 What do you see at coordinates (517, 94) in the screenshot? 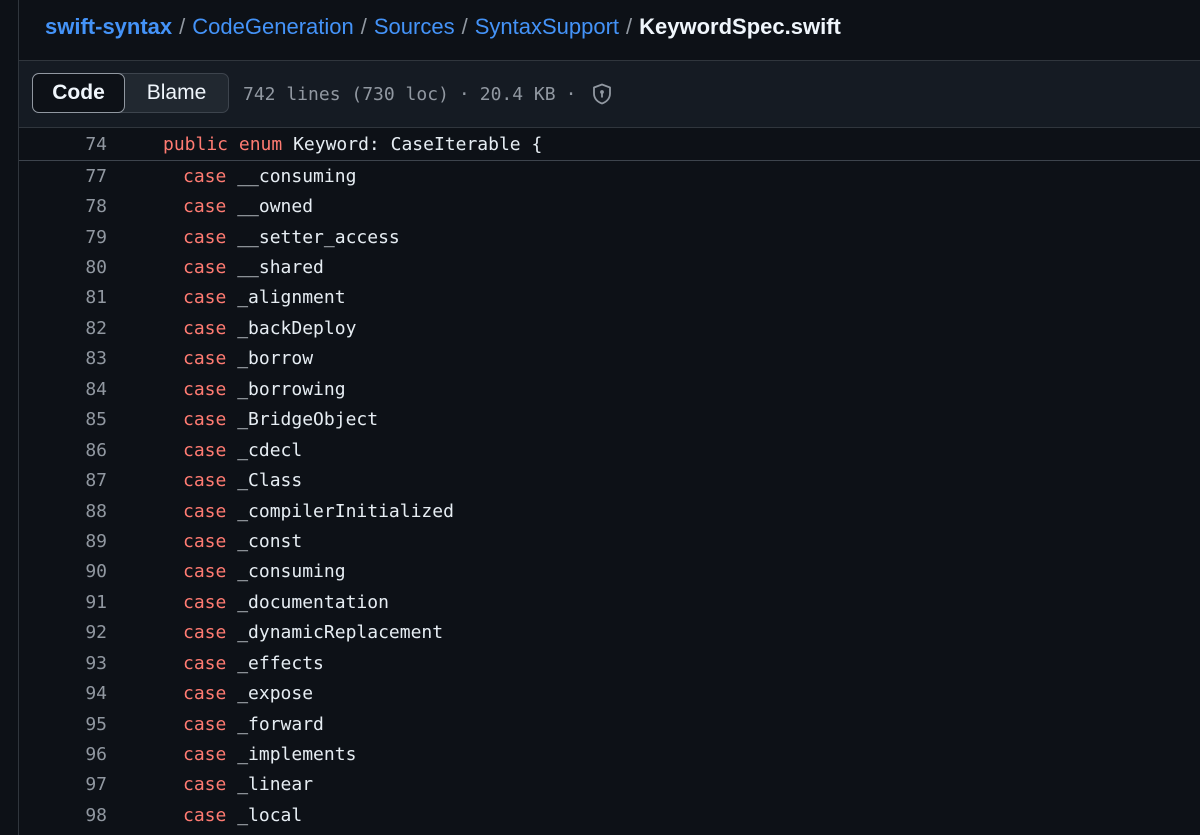
I see `file-size: 20.4 KB` at bounding box center [517, 94].